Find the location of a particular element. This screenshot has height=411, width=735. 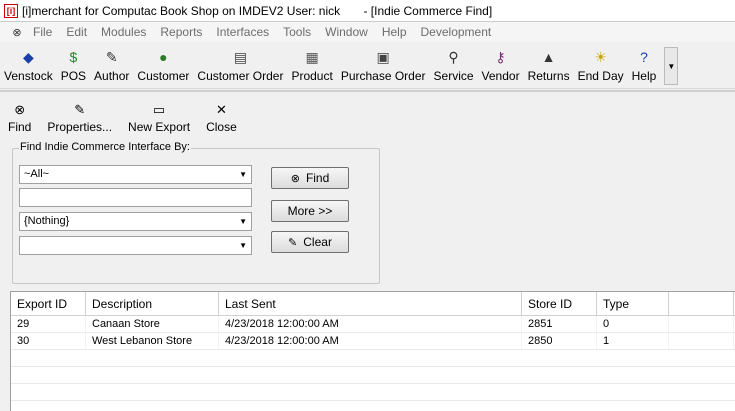

toolbar-help-button: ? Help is located at coordinates (644, 64).